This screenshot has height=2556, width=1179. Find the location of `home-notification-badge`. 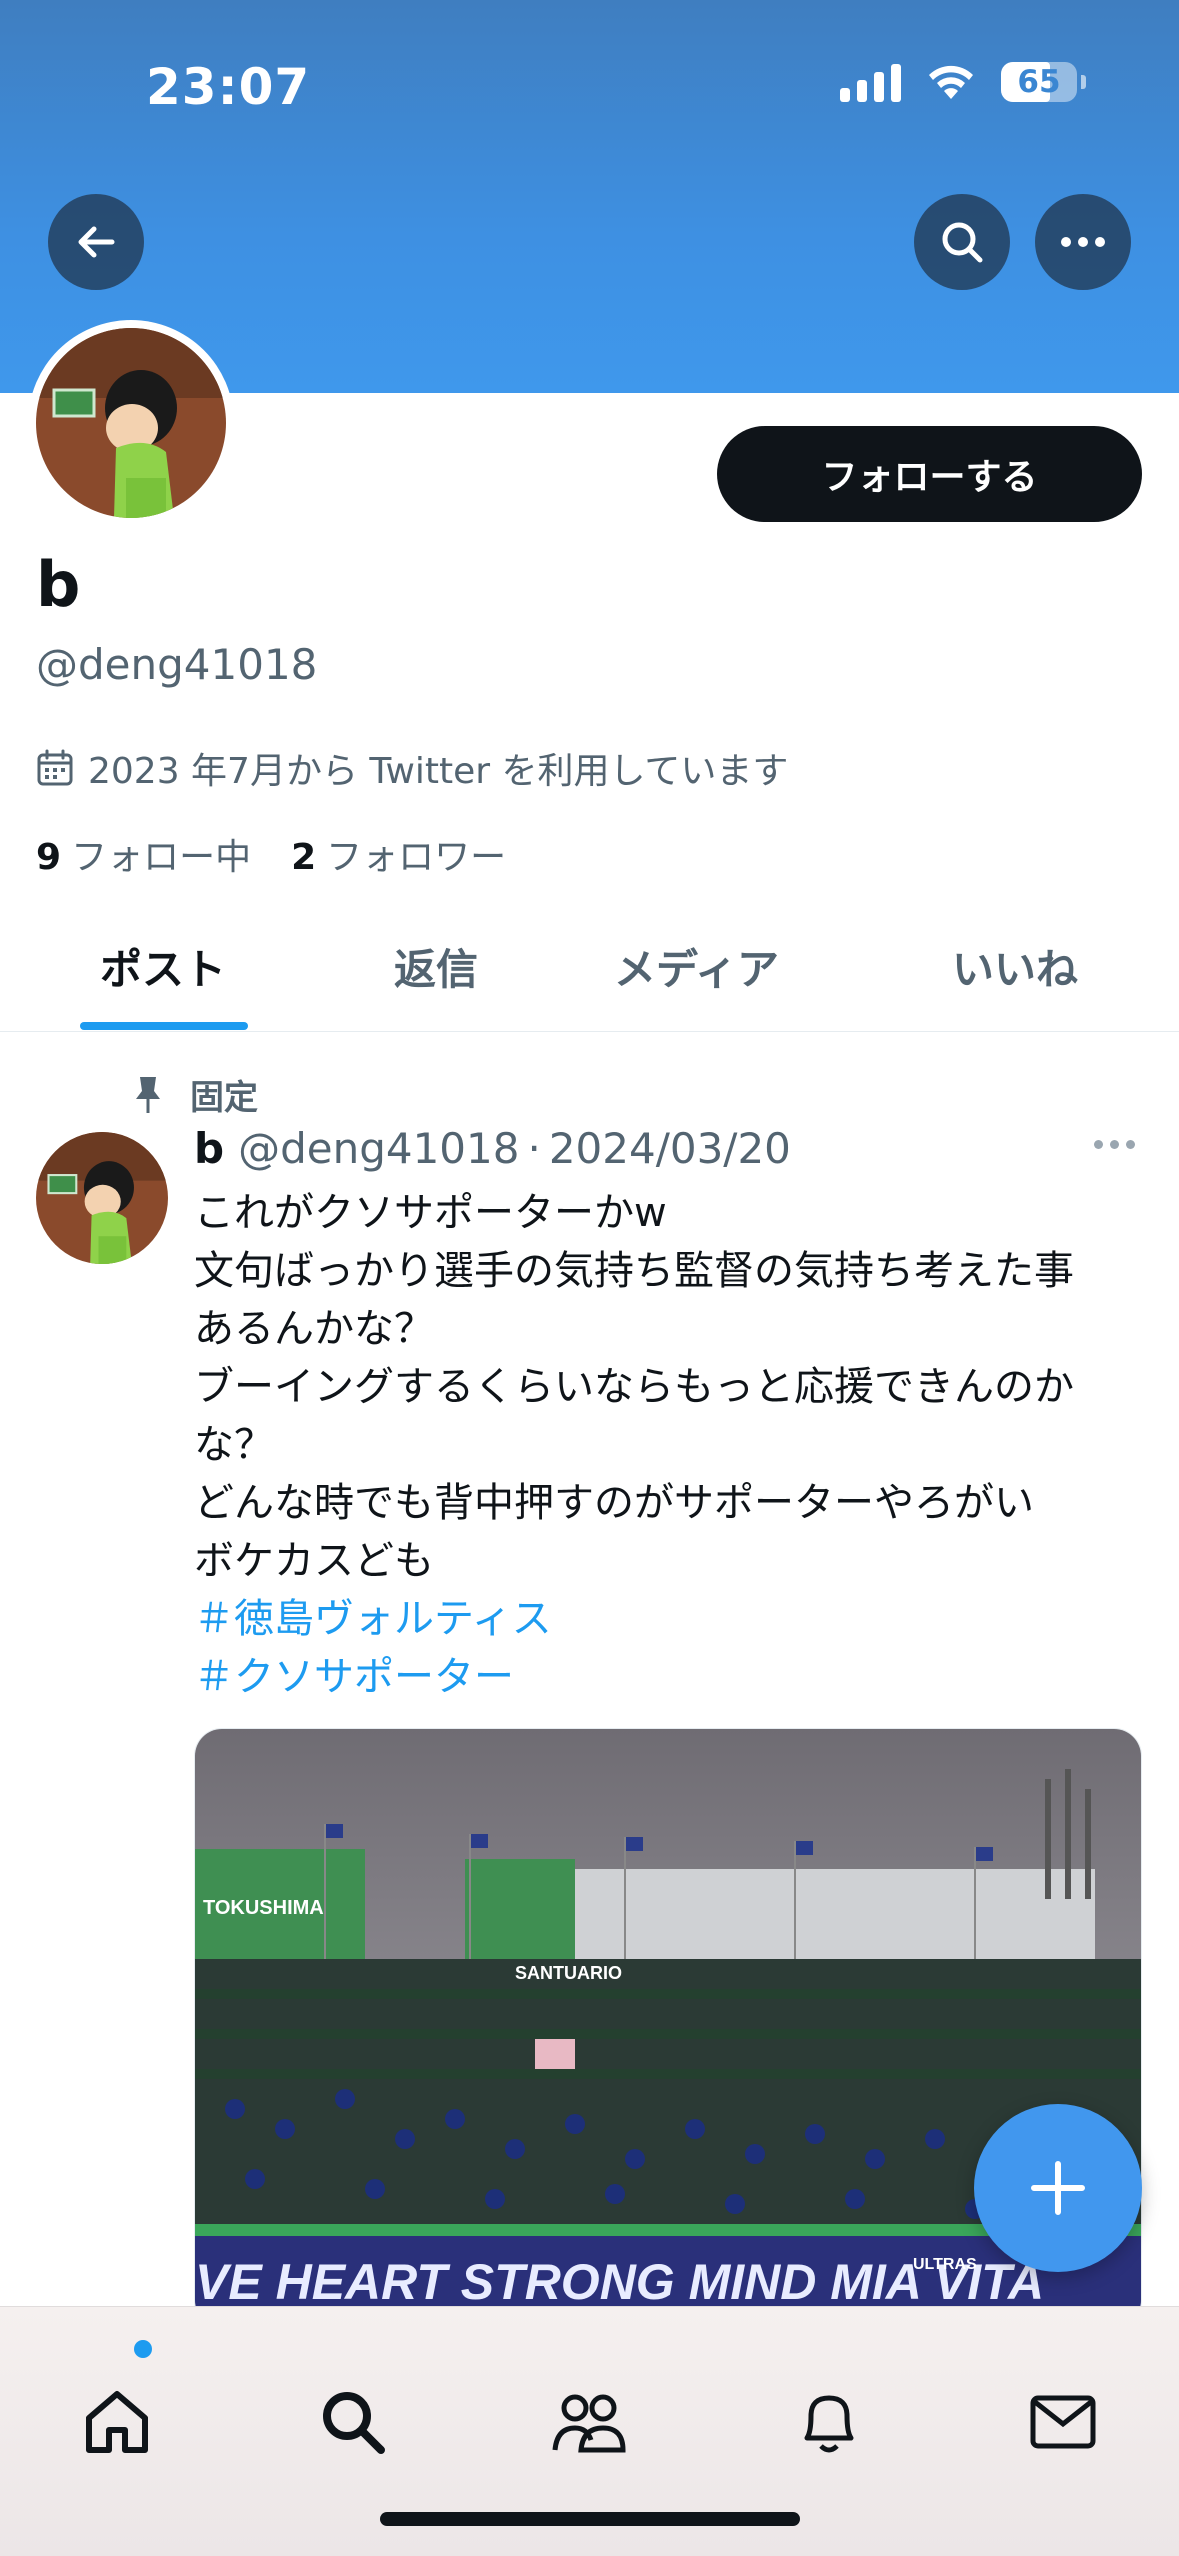

home-notification-badge is located at coordinates (143, 2349).